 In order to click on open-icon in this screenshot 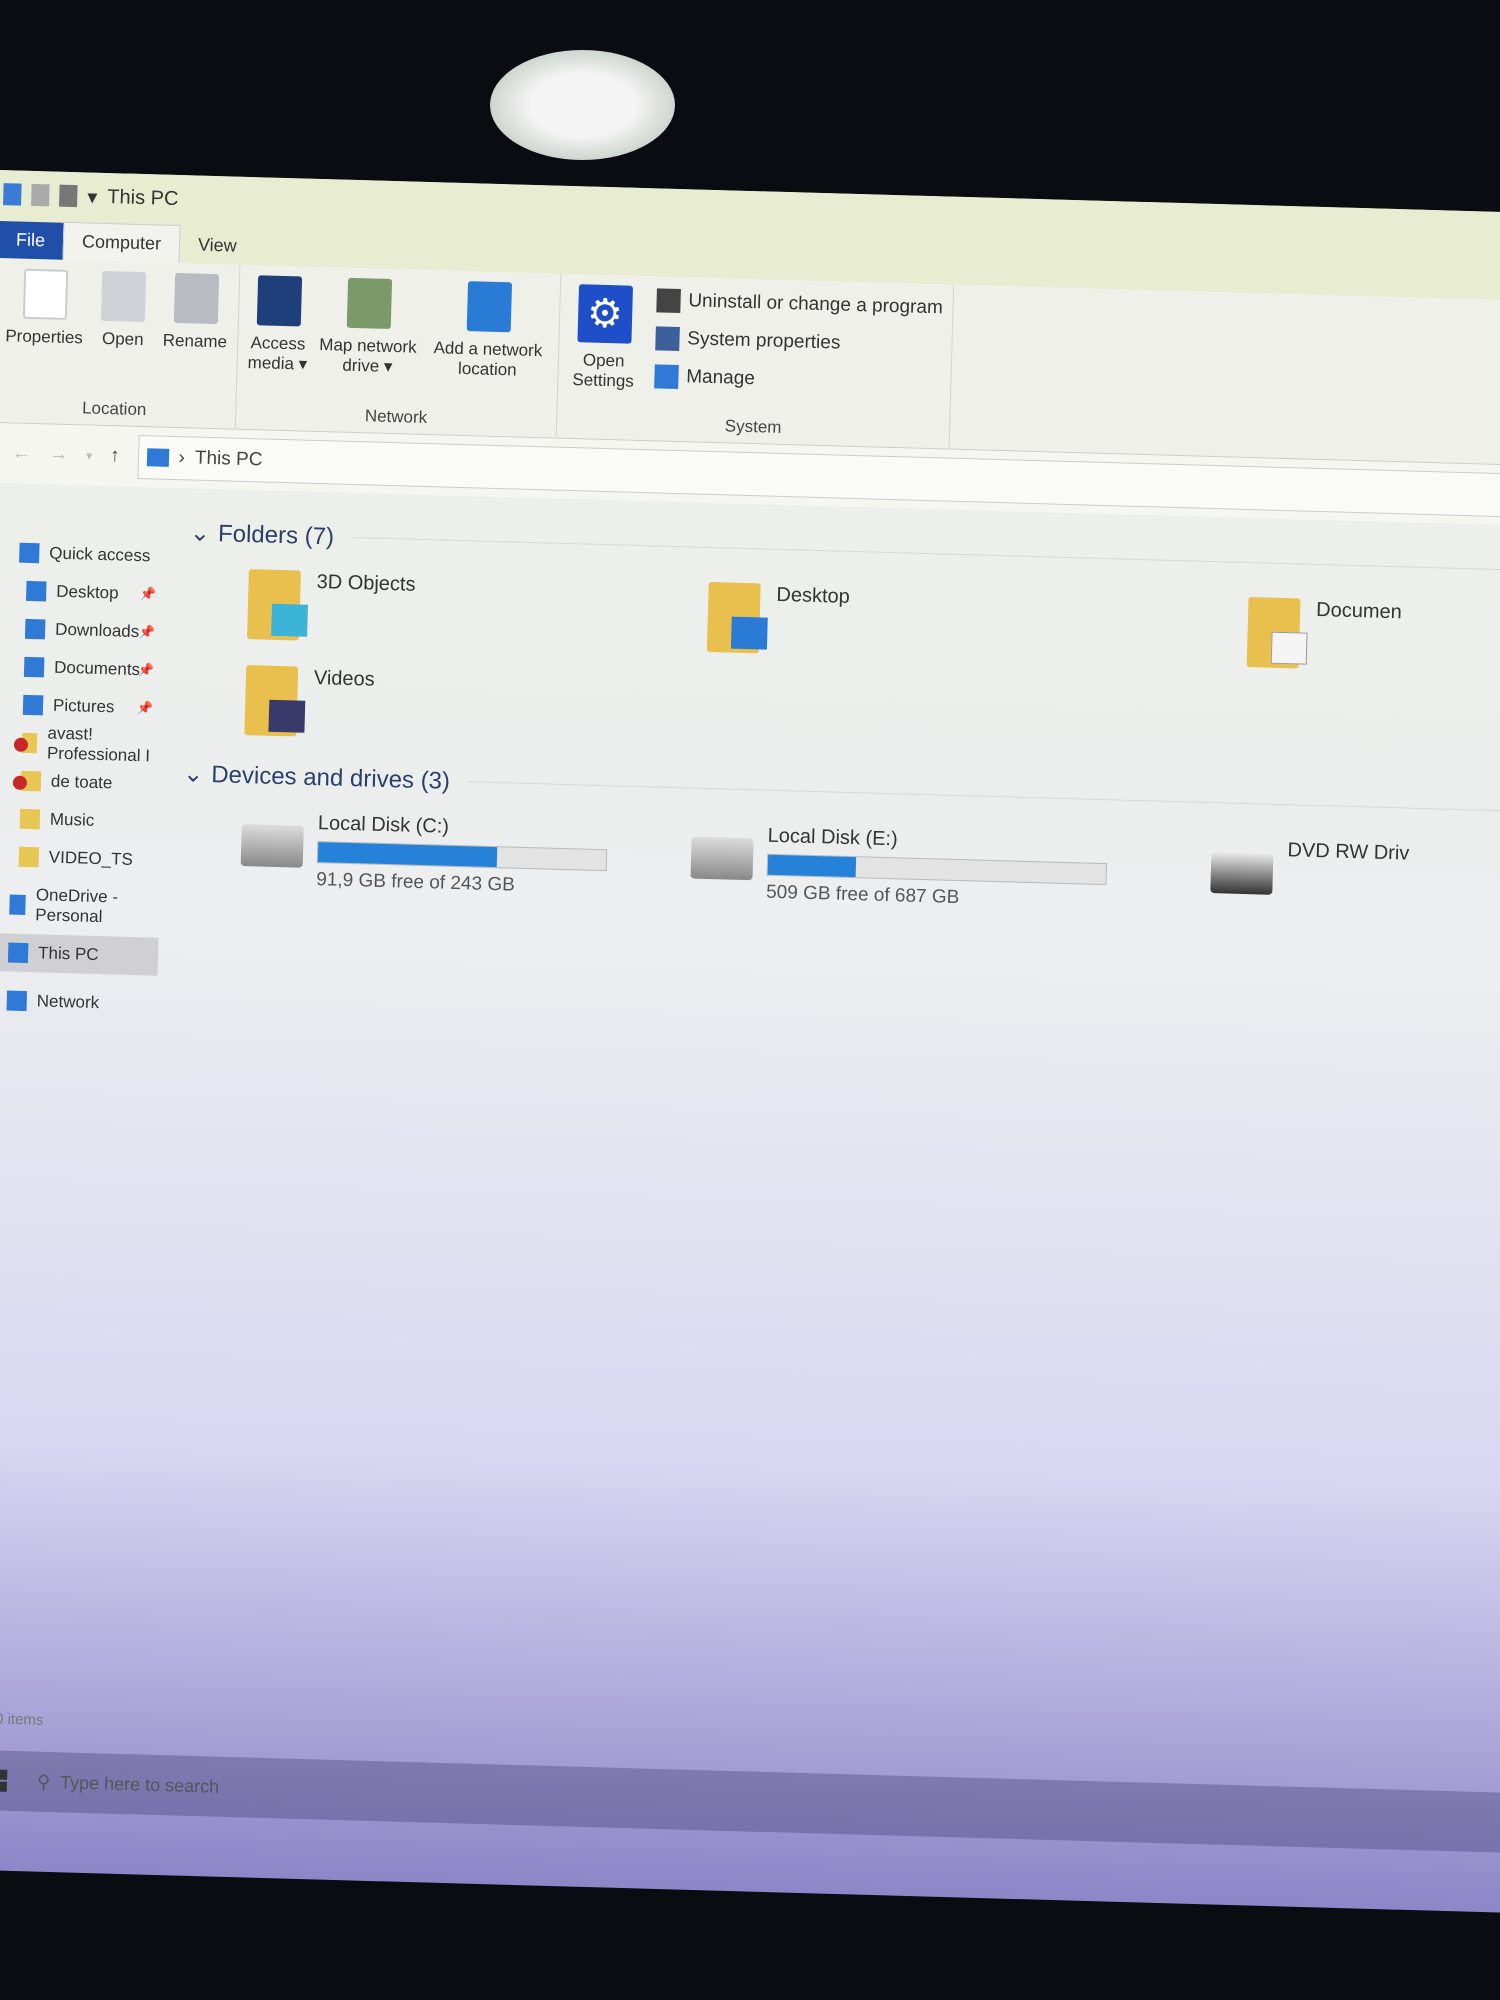, I will do `click(124, 296)`.